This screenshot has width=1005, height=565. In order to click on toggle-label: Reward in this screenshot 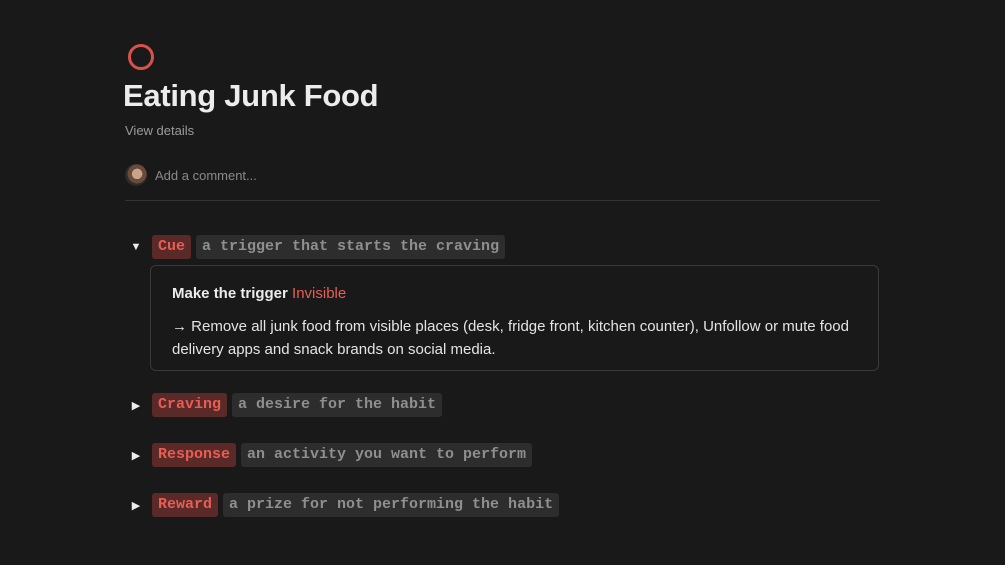, I will do `click(185, 505)`.